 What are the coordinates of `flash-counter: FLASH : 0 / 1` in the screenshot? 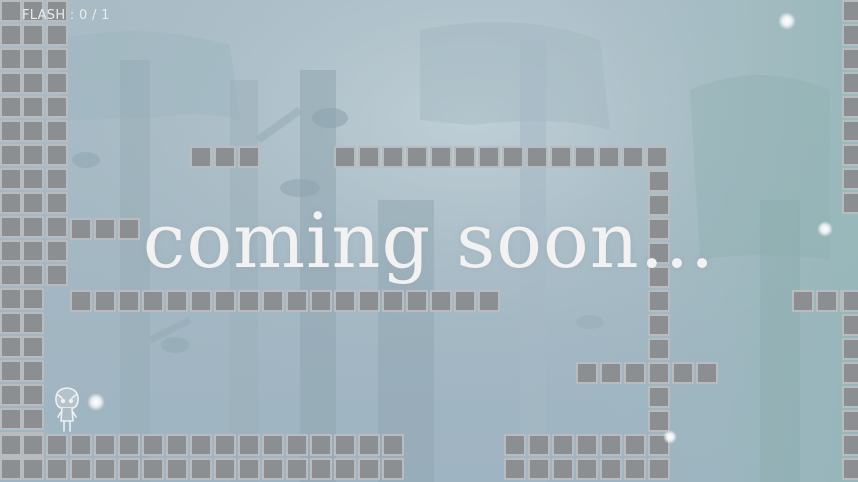 It's located at (66, 15).